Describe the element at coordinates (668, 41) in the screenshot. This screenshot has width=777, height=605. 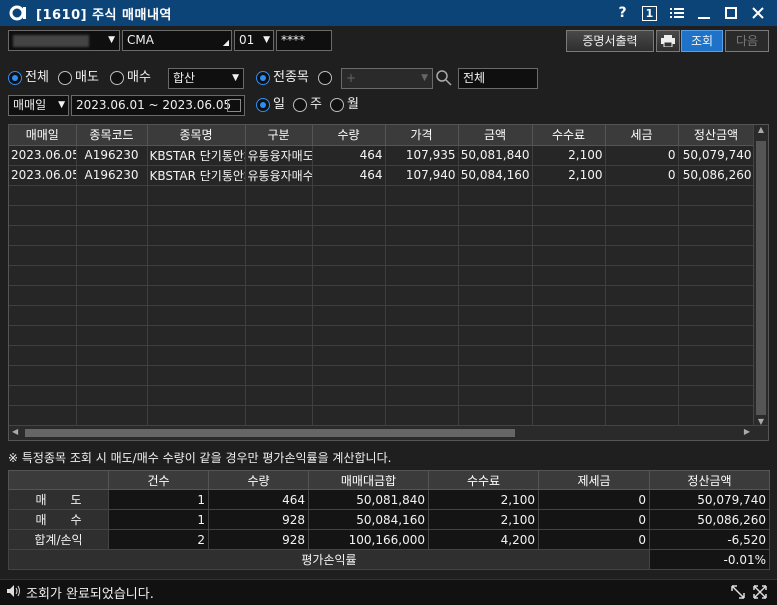
I see `printer-icon` at that location.